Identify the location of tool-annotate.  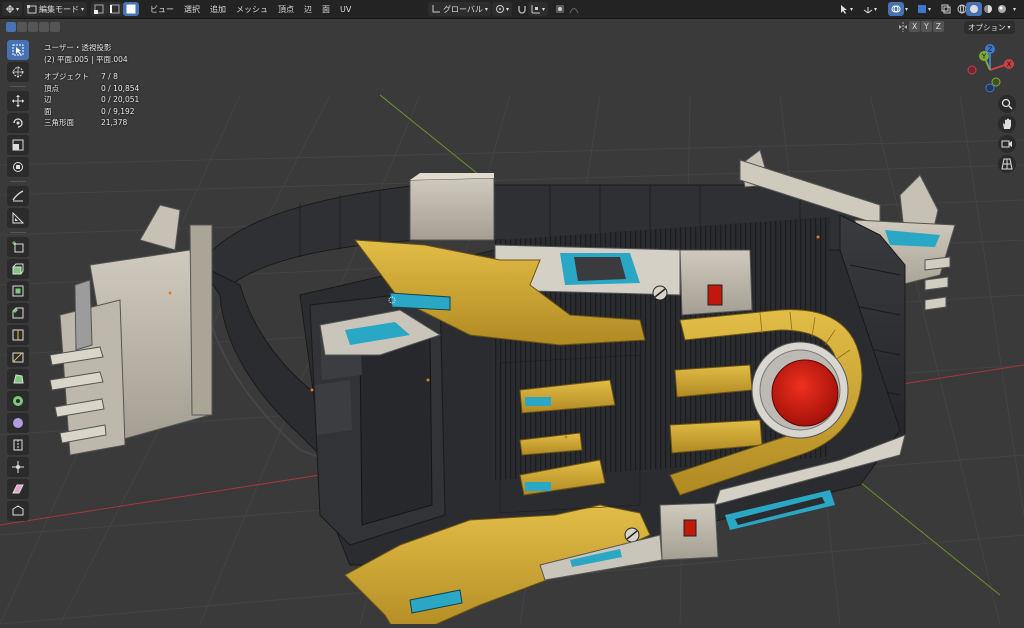
(18, 196).